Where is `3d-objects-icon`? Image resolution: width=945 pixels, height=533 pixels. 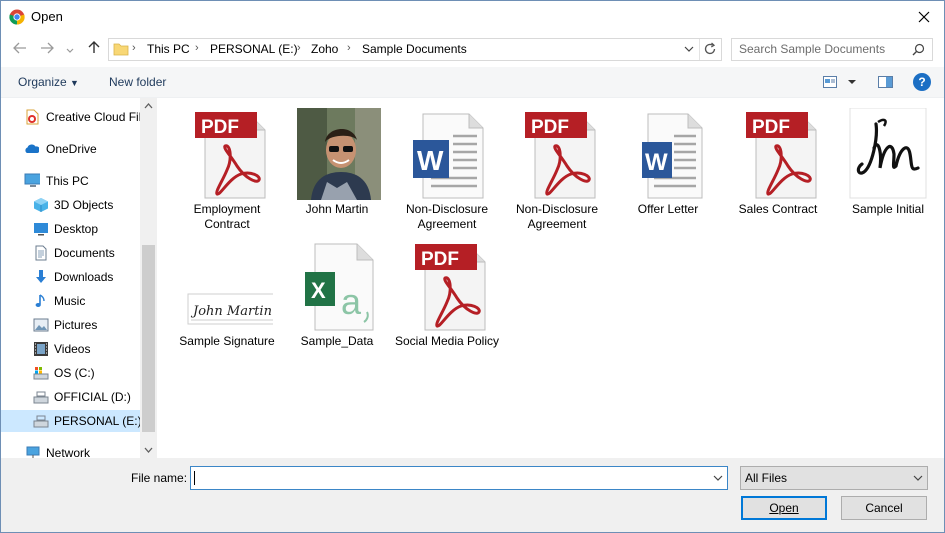
3d-objects-icon is located at coordinates (41, 205).